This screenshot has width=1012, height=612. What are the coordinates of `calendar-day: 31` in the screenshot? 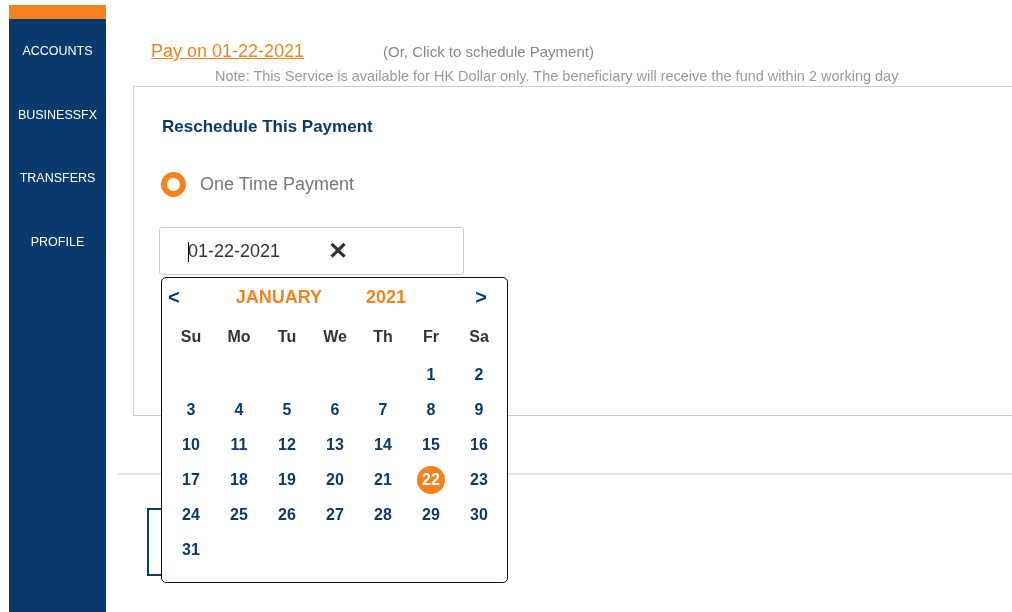 It's located at (191, 549).